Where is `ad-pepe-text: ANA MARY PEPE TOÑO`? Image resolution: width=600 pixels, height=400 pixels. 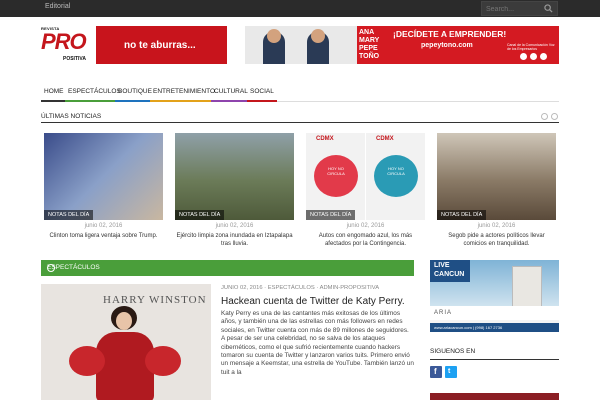 ad-pepe-text: ANA MARY PEPE TOÑO is located at coordinates (369, 44).